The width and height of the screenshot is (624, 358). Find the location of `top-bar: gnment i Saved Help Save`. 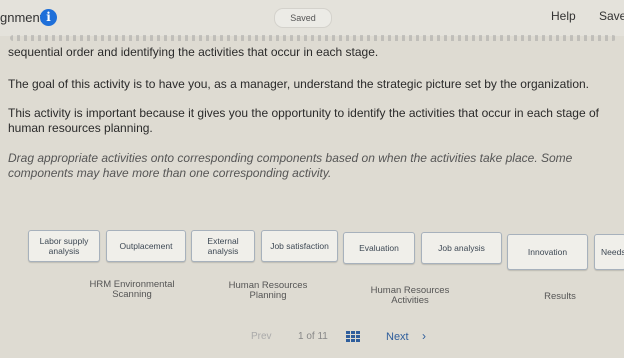

top-bar: gnment i Saved Help Save is located at coordinates (312, 18).